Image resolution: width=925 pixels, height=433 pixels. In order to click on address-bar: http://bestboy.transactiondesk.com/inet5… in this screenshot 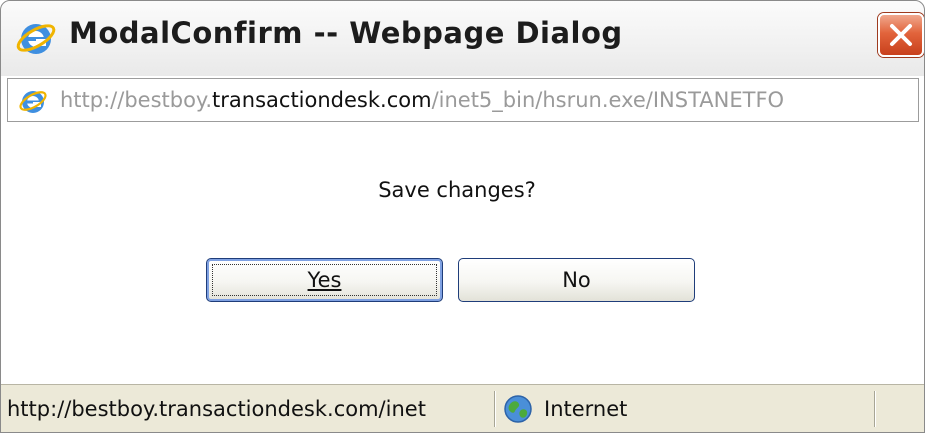, I will do `click(463, 100)`.